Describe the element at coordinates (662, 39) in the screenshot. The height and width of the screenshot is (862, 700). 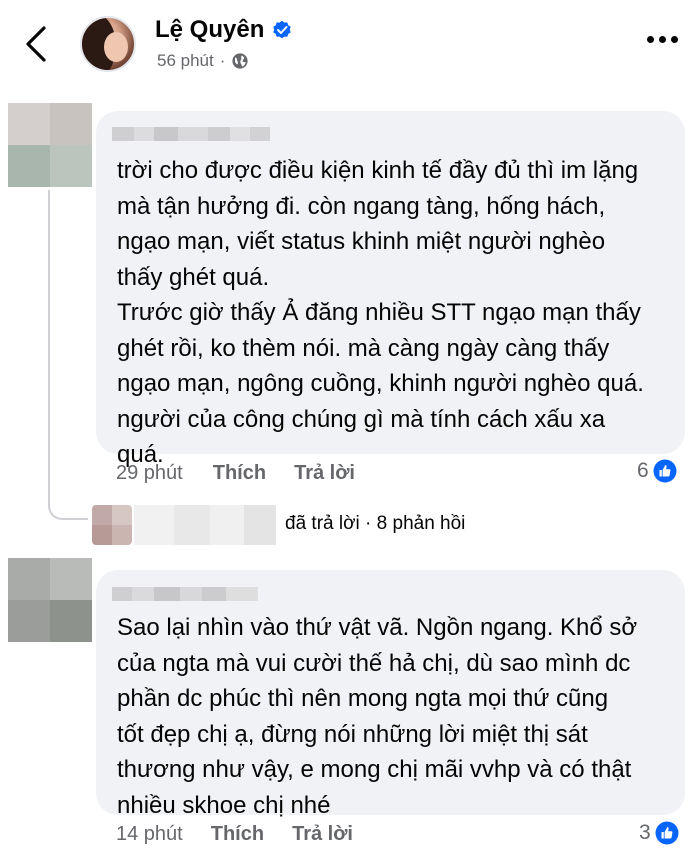
I see `more-icon` at that location.